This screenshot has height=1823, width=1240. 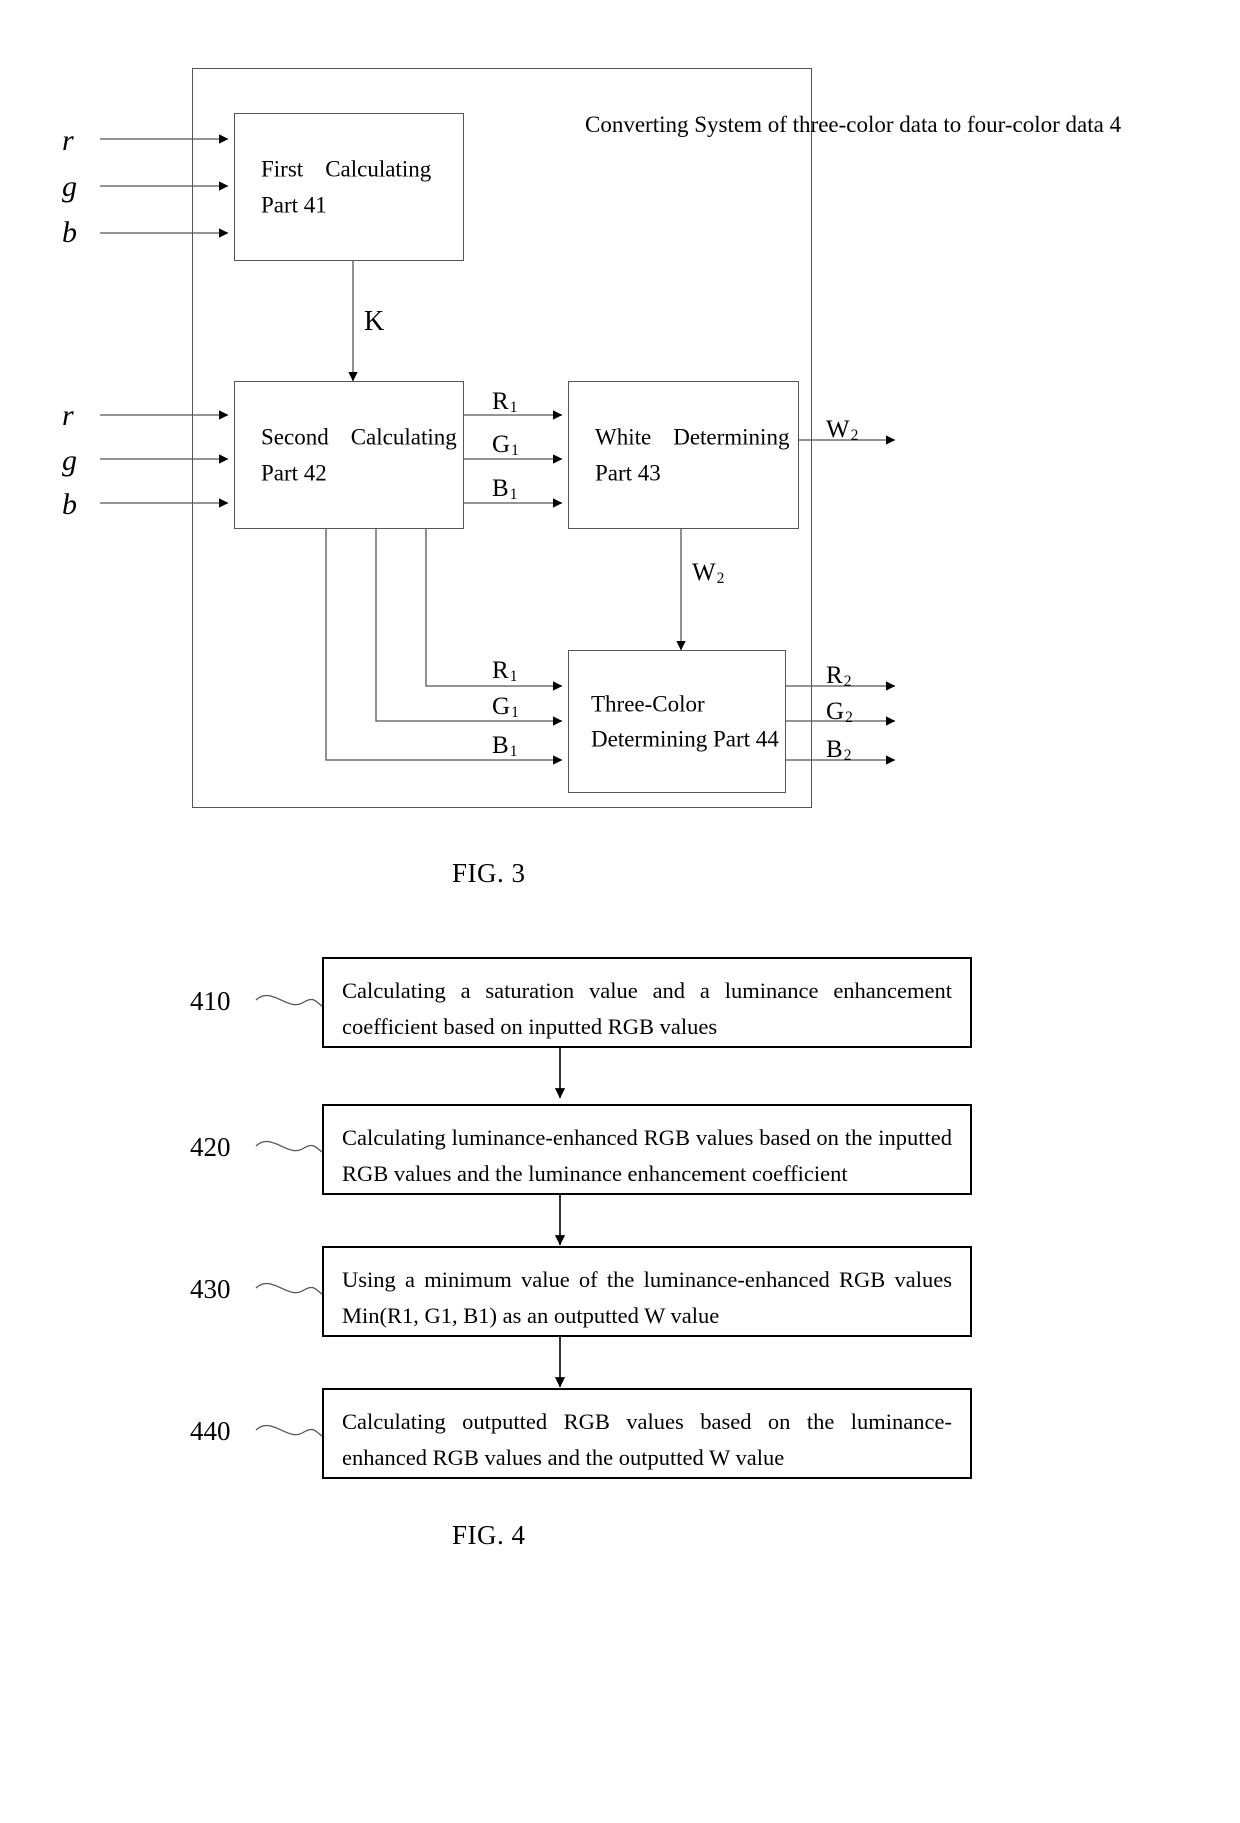 I want to click on step-number-430: 430, so click(x=210, y=1289).